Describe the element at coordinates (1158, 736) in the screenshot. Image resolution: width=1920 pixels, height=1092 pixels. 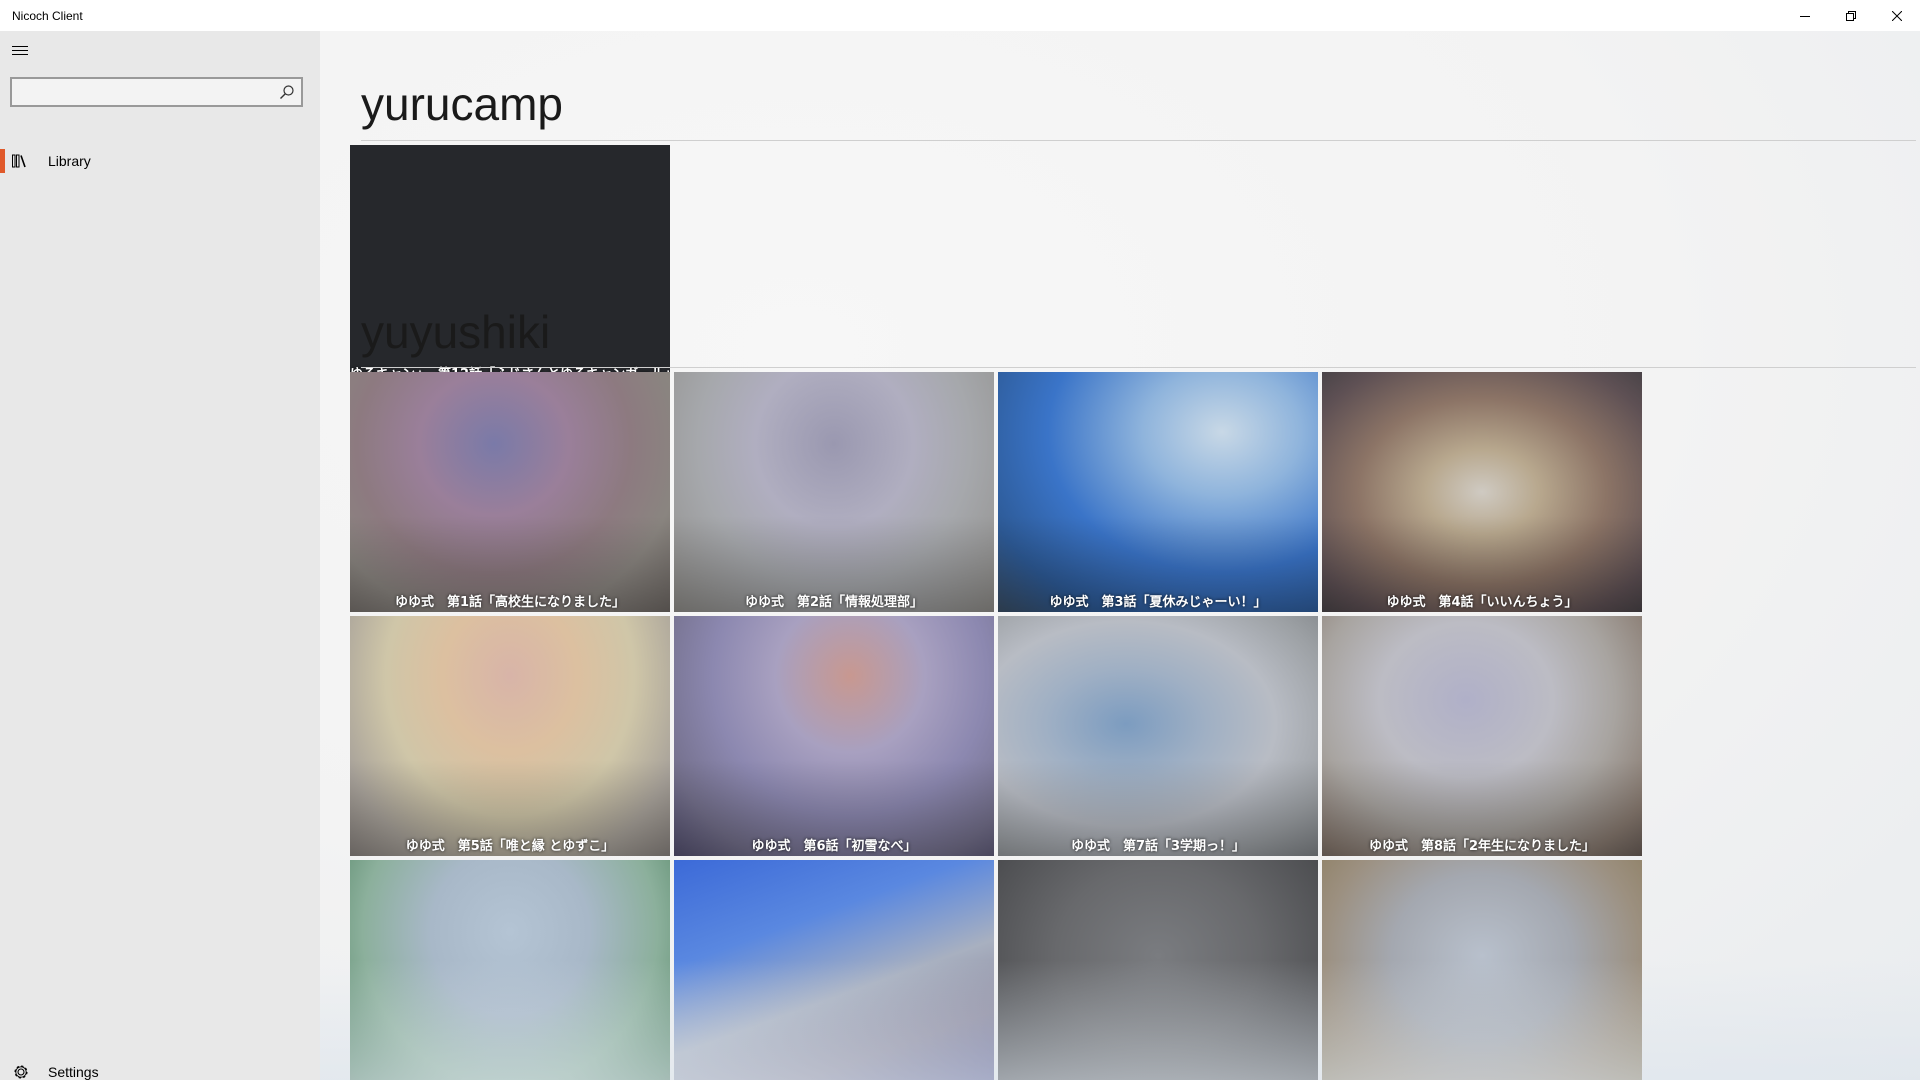
I see `video-tile: ゆゆ式 第7話「3学期っ！」` at that location.